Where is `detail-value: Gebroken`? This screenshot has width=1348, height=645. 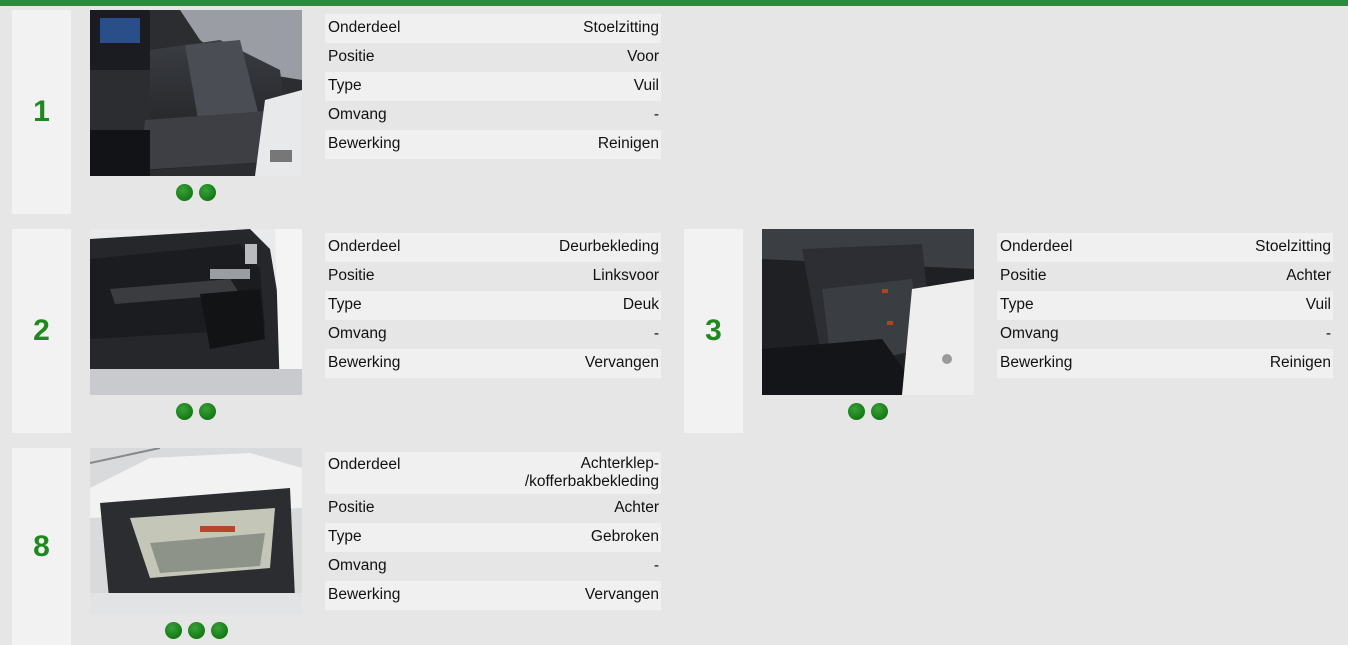
detail-value: Gebroken is located at coordinates (624, 536).